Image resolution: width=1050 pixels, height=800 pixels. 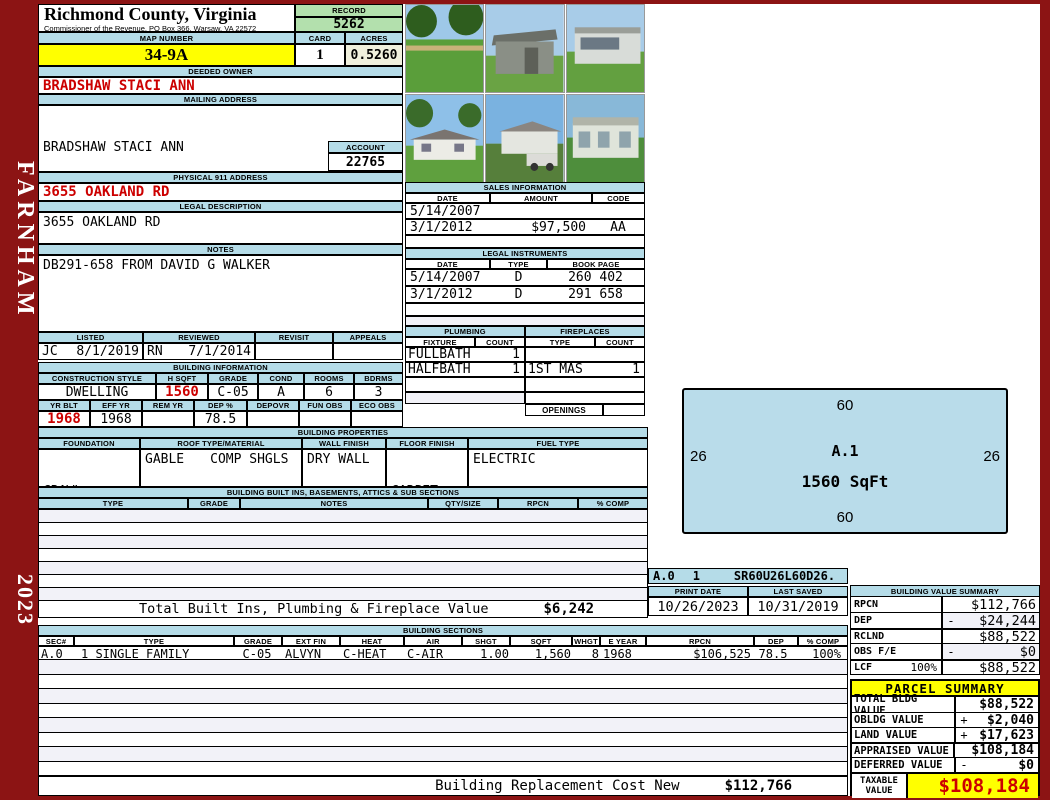 I want to click on physical-address-value: 3655 OAKLAND RD, so click(x=220, y=192).